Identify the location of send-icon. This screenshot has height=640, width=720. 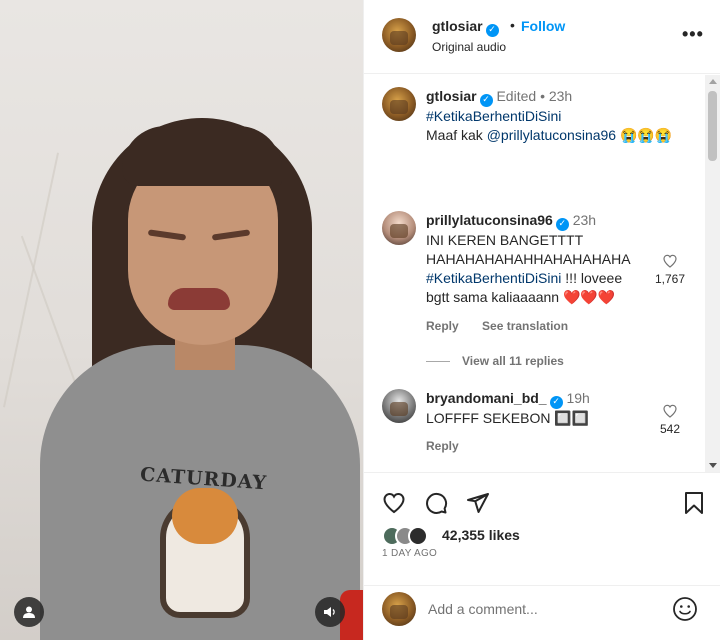
(478, 503).